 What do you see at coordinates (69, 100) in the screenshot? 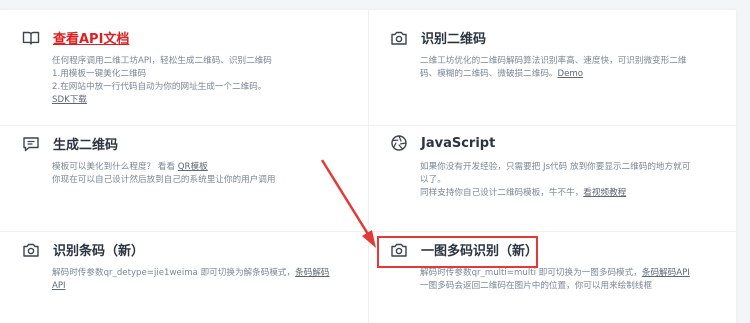
I see `sdk-download-link: SDK下载` at bounding box center [69, 100].